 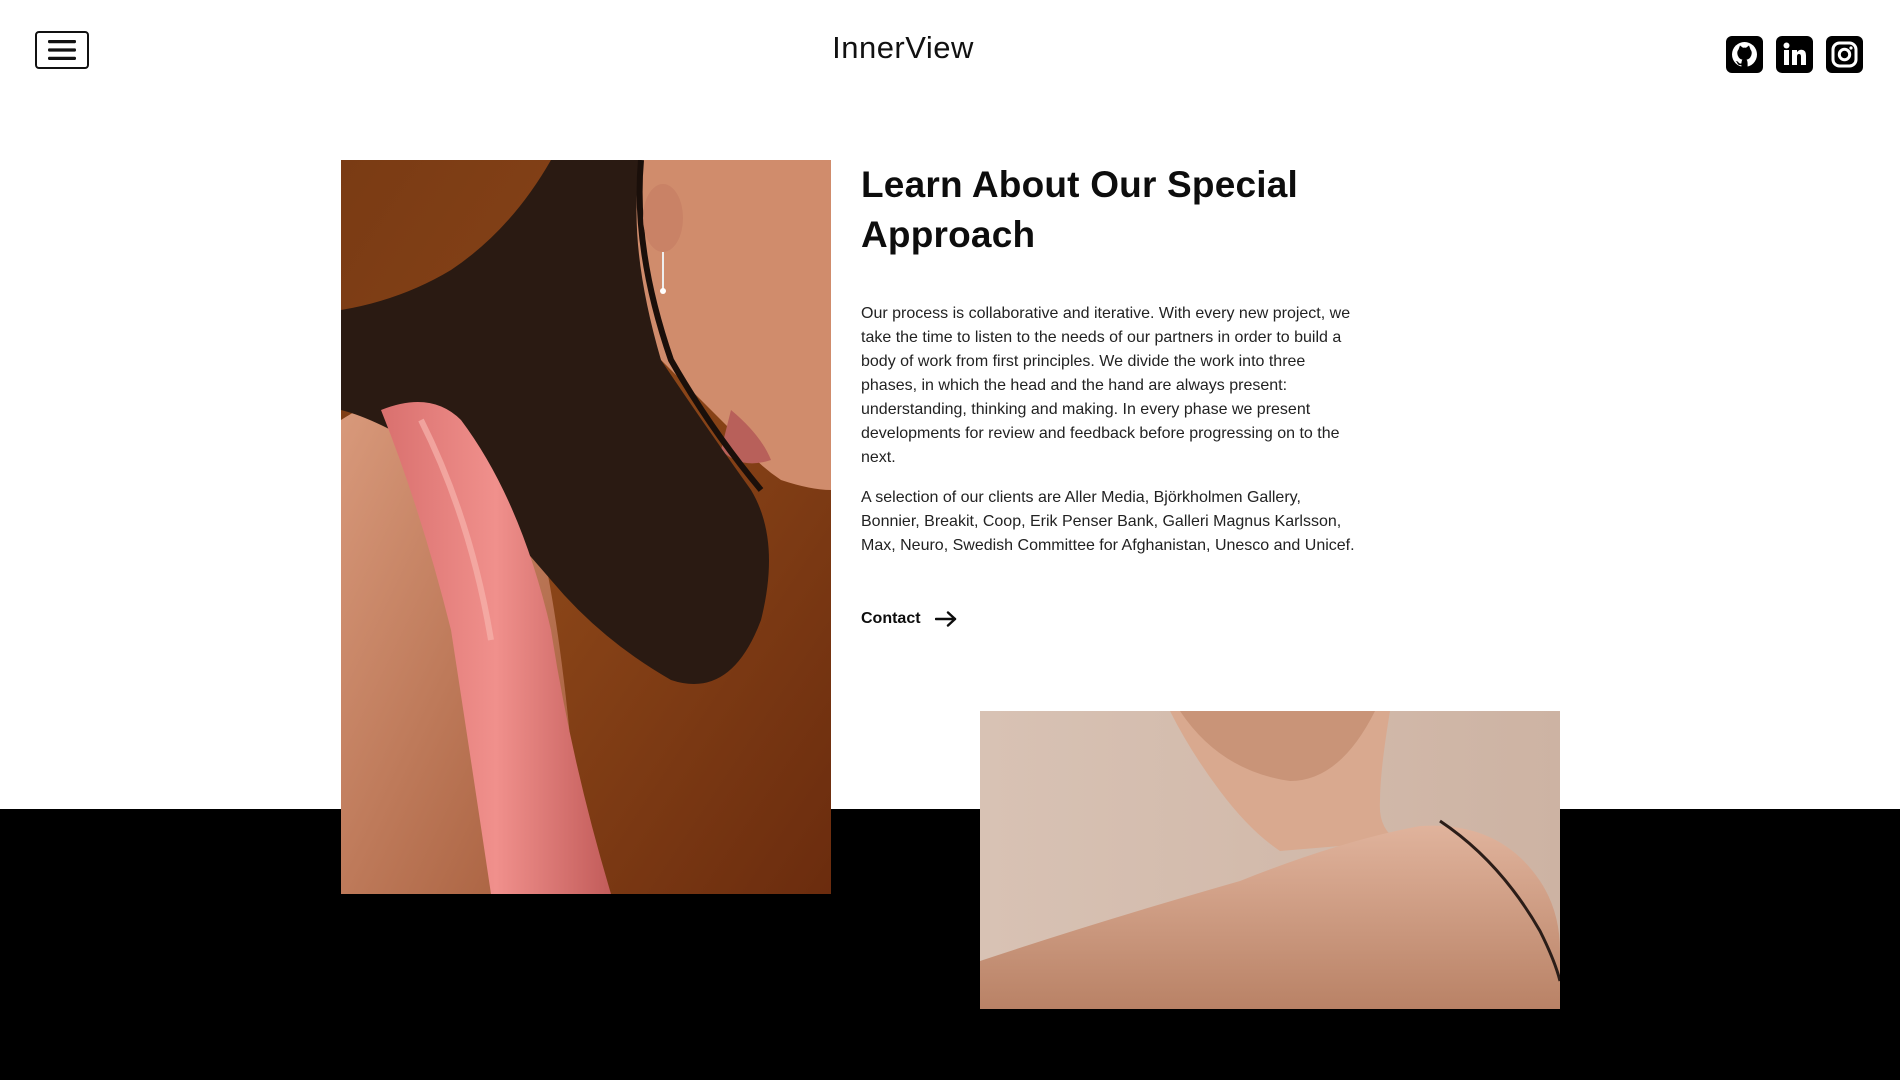 I want to click on github-link, so click(x=1744, y=54).